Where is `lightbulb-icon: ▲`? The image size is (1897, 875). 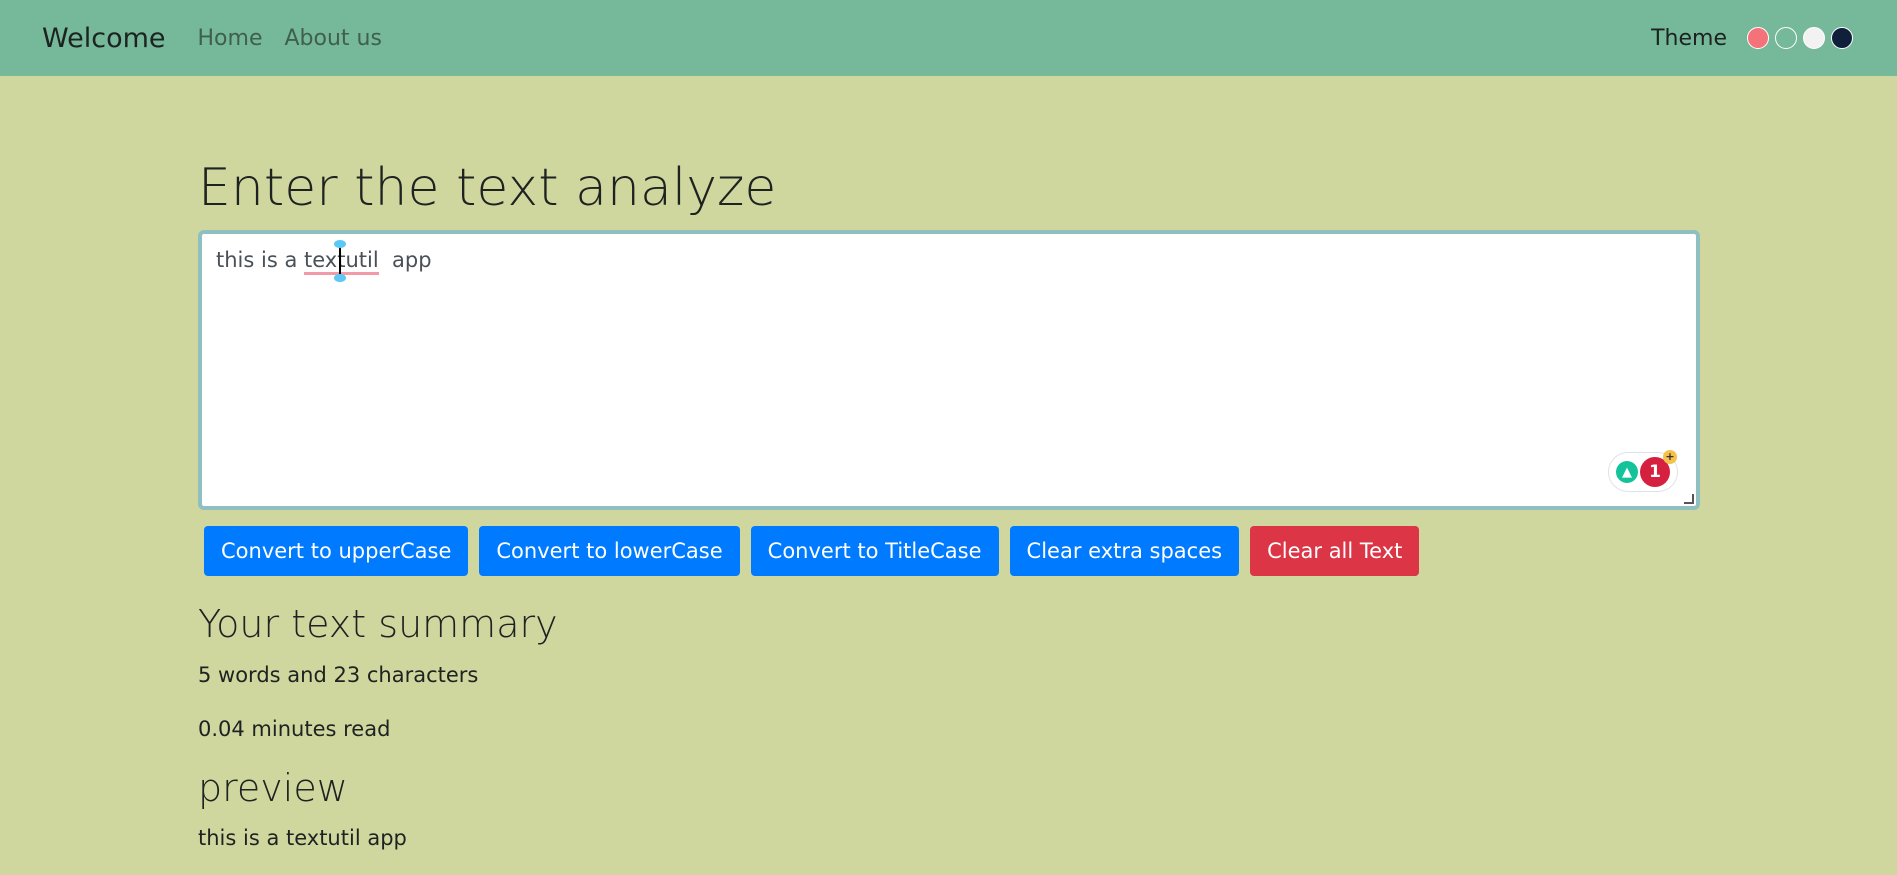 lightbulb-icon: ▲ is located at coordinates (1627, 472).